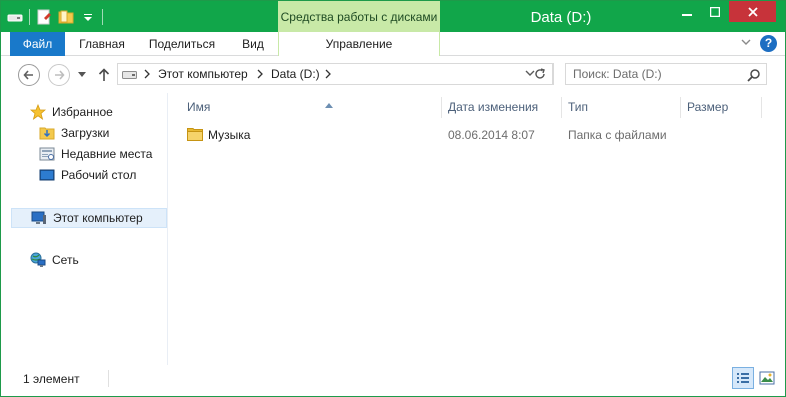 The height and width of the screenshot is (397, 786). I want to click on nav-item-favorites: Избранное, so click(84, 112).